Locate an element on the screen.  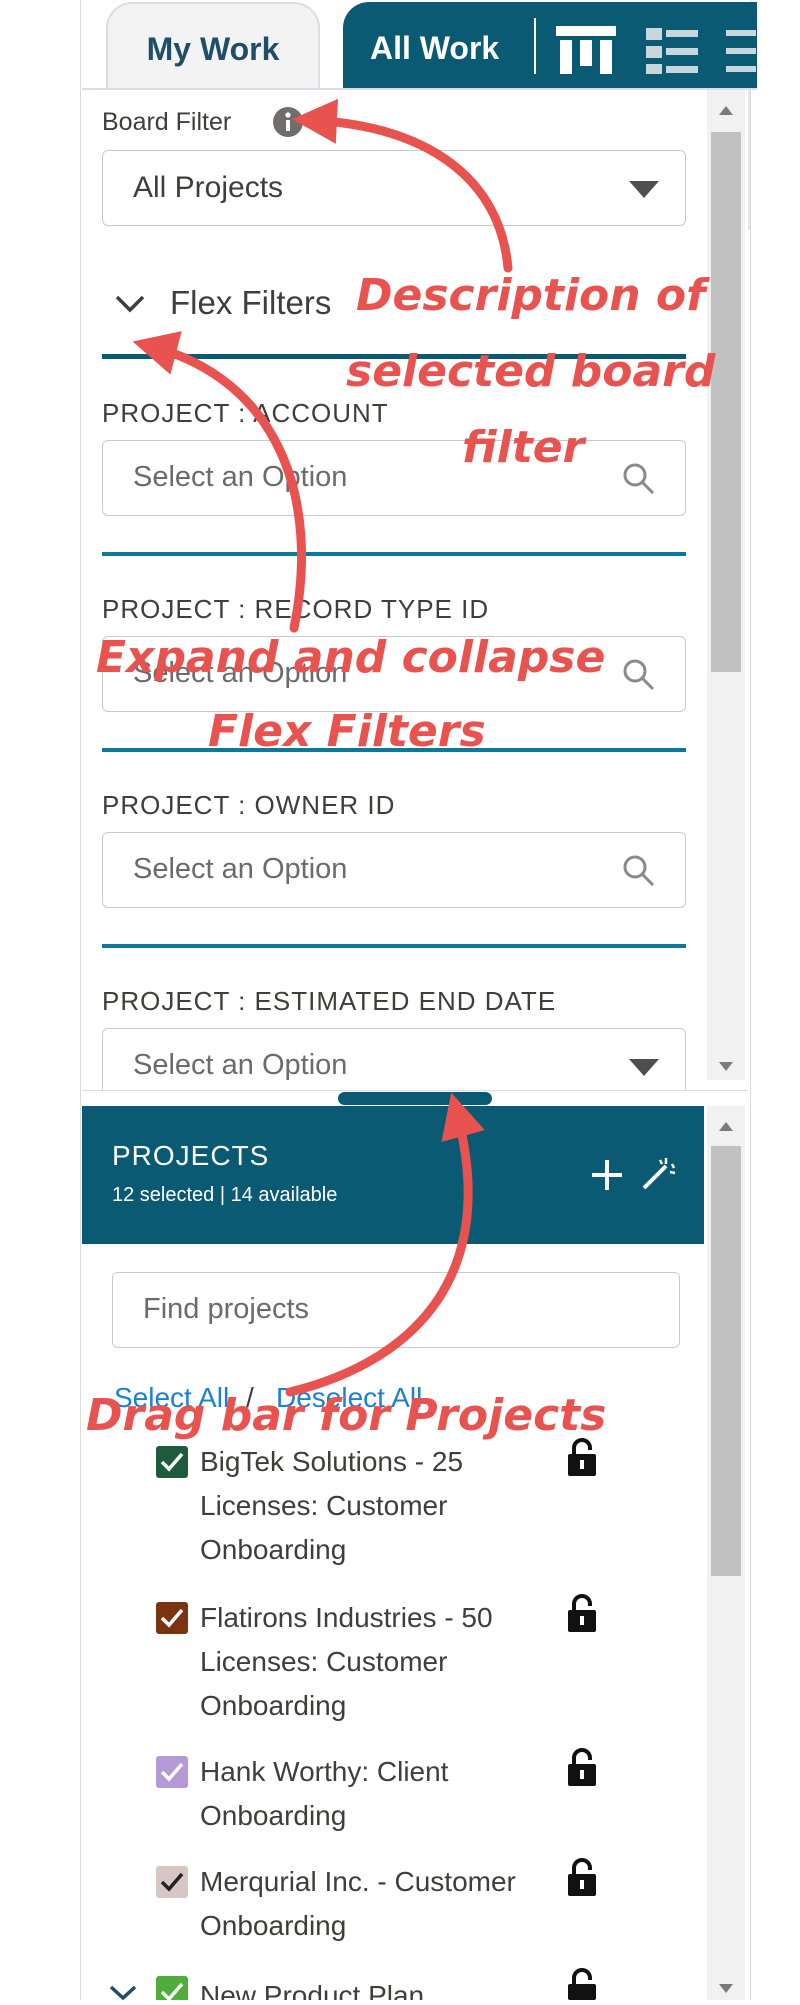
annotation-text: Drag bar for Projects is located at coordinates (346, 1415).